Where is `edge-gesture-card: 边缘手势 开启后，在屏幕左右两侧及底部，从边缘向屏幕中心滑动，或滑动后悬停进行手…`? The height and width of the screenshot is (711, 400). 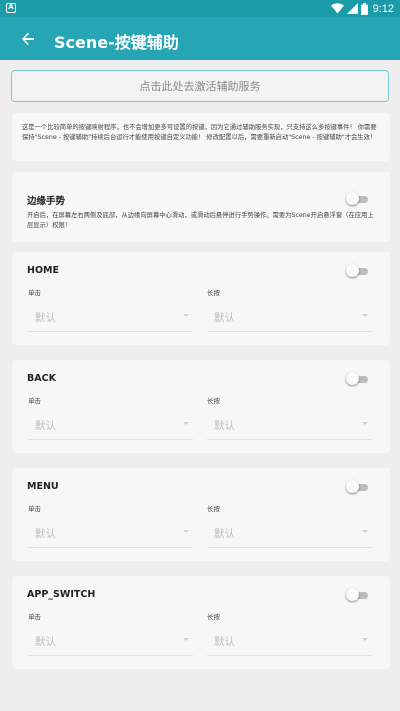
edge-gesture-card: 边缘手势 开启后，在屏幕左右两侧及底部，从边缘向屏幕中心滑动，或滑动后悬停进行手… is located at coordinates (201, 207).